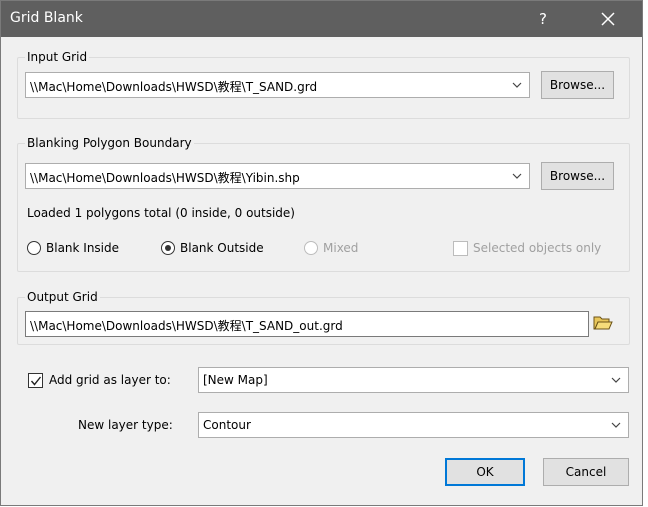 The image size is (648, 507). I want to click on title-bar: Grid Blank ?, so click(321, 19).